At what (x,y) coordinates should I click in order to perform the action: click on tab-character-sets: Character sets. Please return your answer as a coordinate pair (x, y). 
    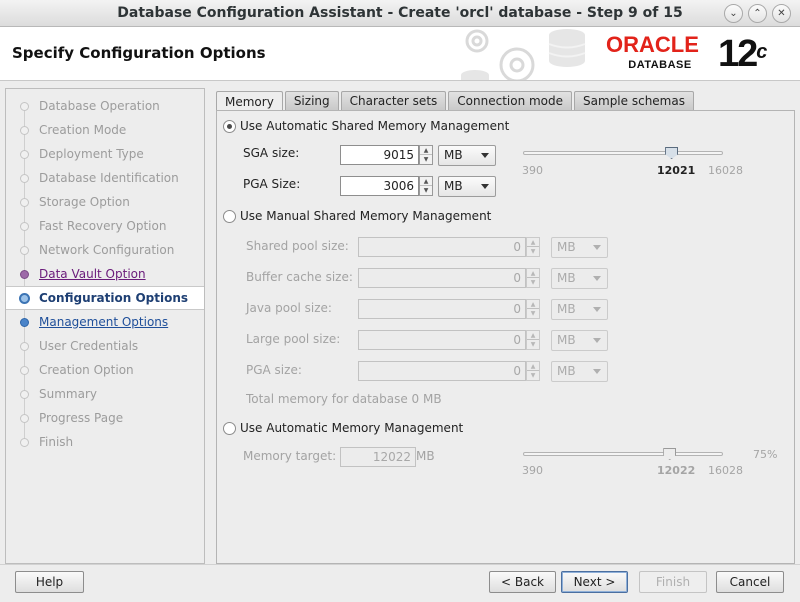
    Looking at the image, I should click on (393, 100).